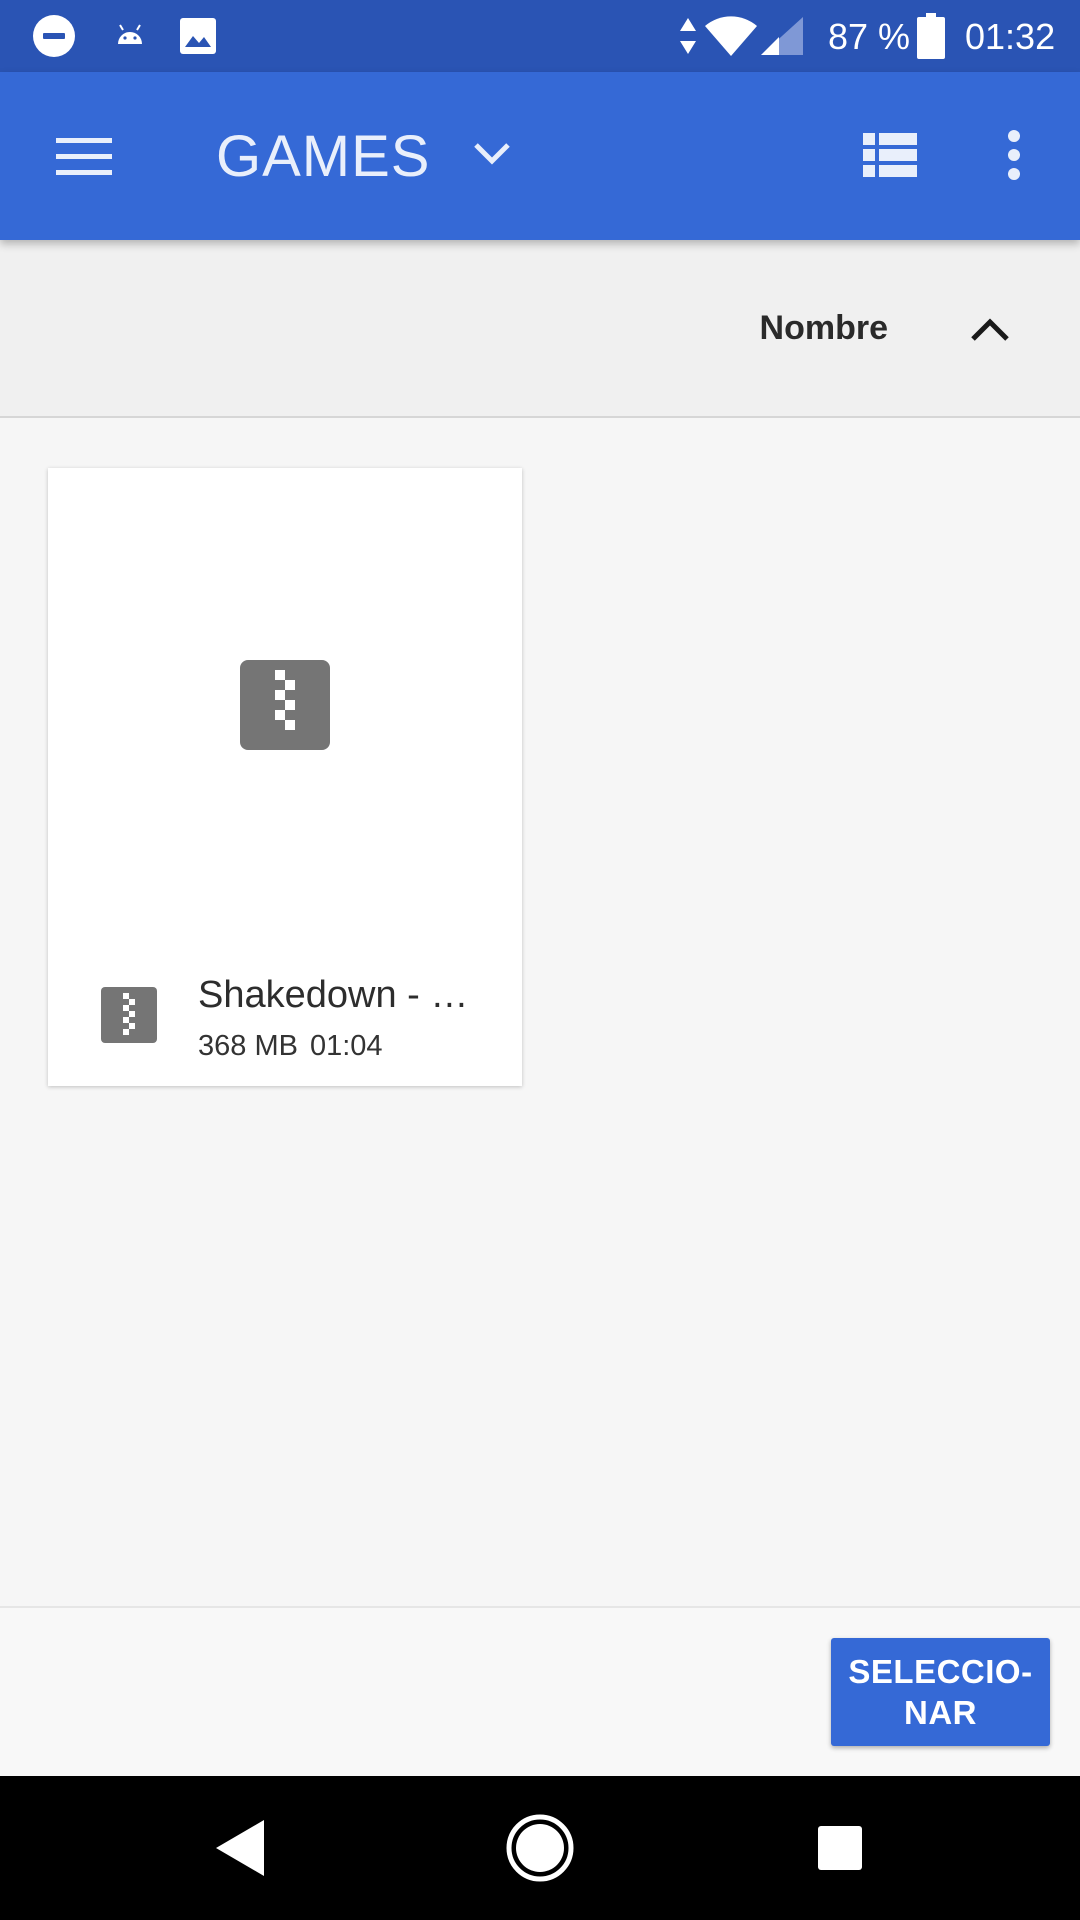 The image size is (1080, 1920). What do you see at coordinates (285, 705) in the screenshot?
I see `zip-archive-icon` at bounding box center [285, 705].